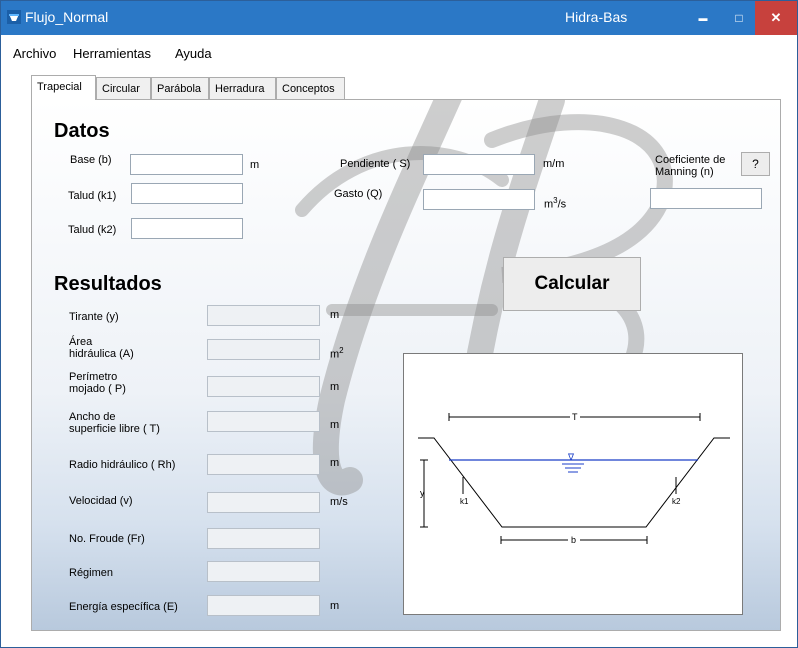 This screenshot has width=798, height=648. Describe the element at coordinates (101, 501) in the screenshot. I see `velocidad-label: Velocidad (v)` at that location.